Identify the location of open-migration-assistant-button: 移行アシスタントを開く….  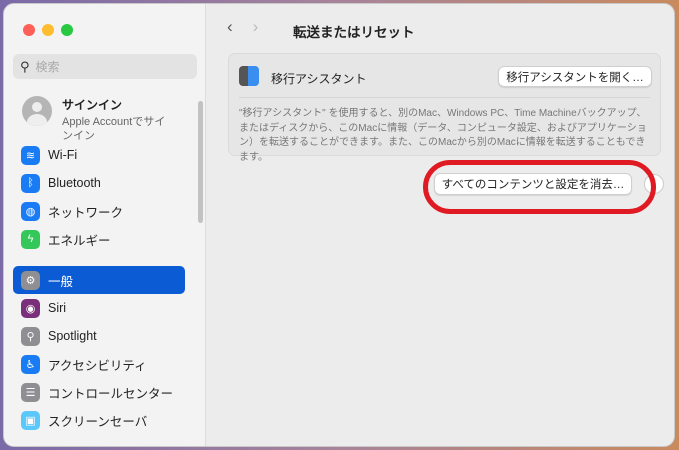
(575, 76).